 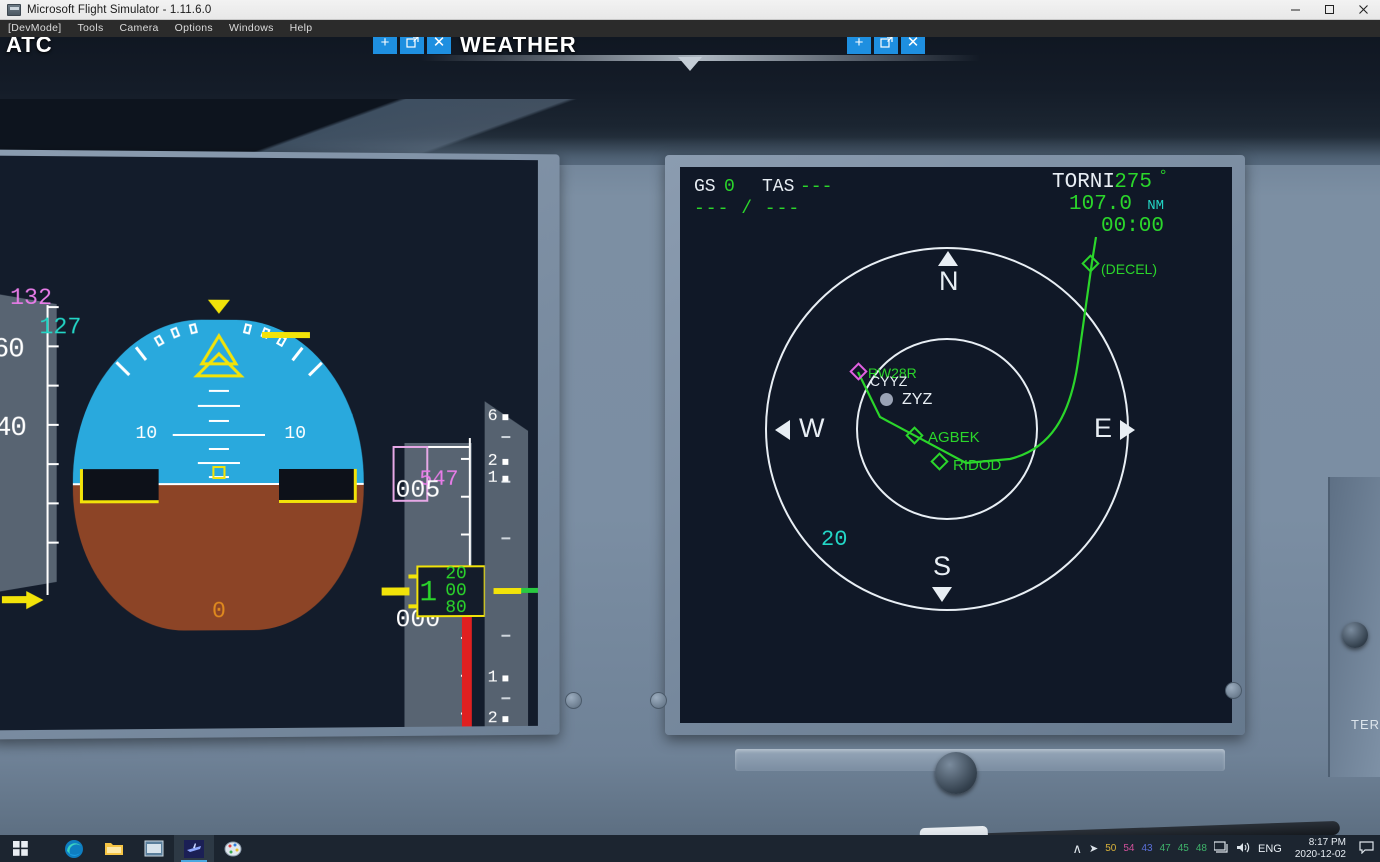 What do you see at coordinates (956, 773) in the screenshot?
I see `pedestal-knob` at bounding box center [956, 773].